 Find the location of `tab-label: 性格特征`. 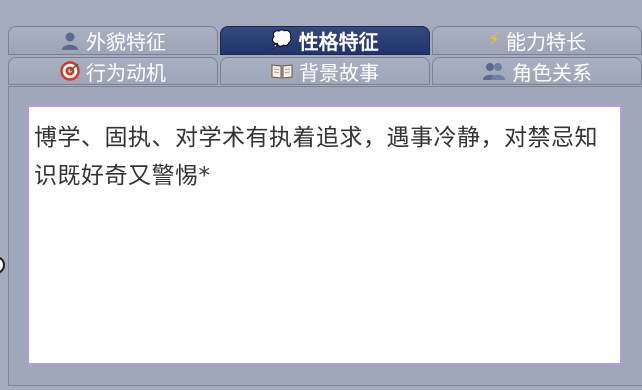

tab-label: 性格特征 is located at coordinates (338, 42).